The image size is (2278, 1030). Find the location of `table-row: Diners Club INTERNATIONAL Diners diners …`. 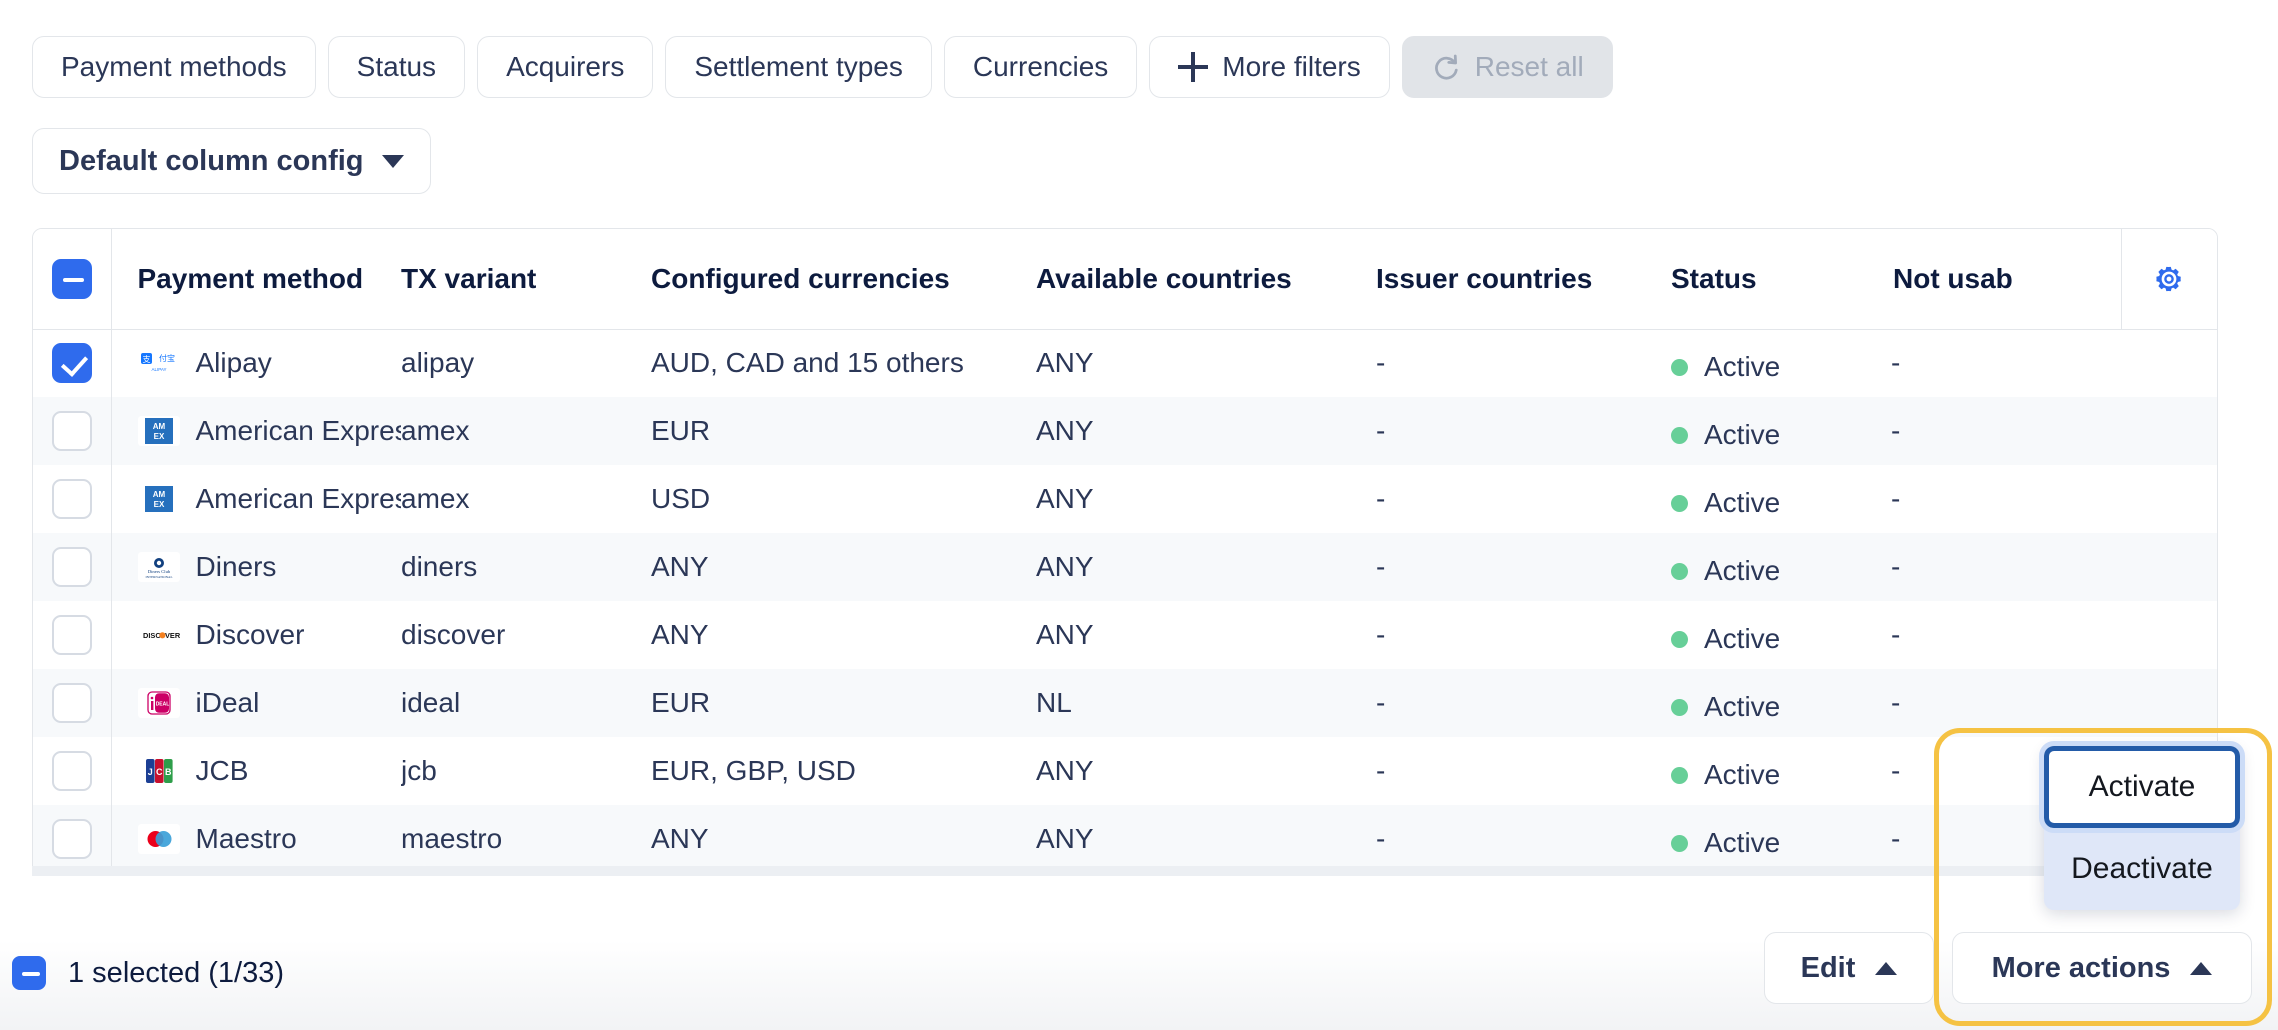

table-row: Diners Club INTERNATIONAL Diners diners … is located at coordinates (1125, 567).